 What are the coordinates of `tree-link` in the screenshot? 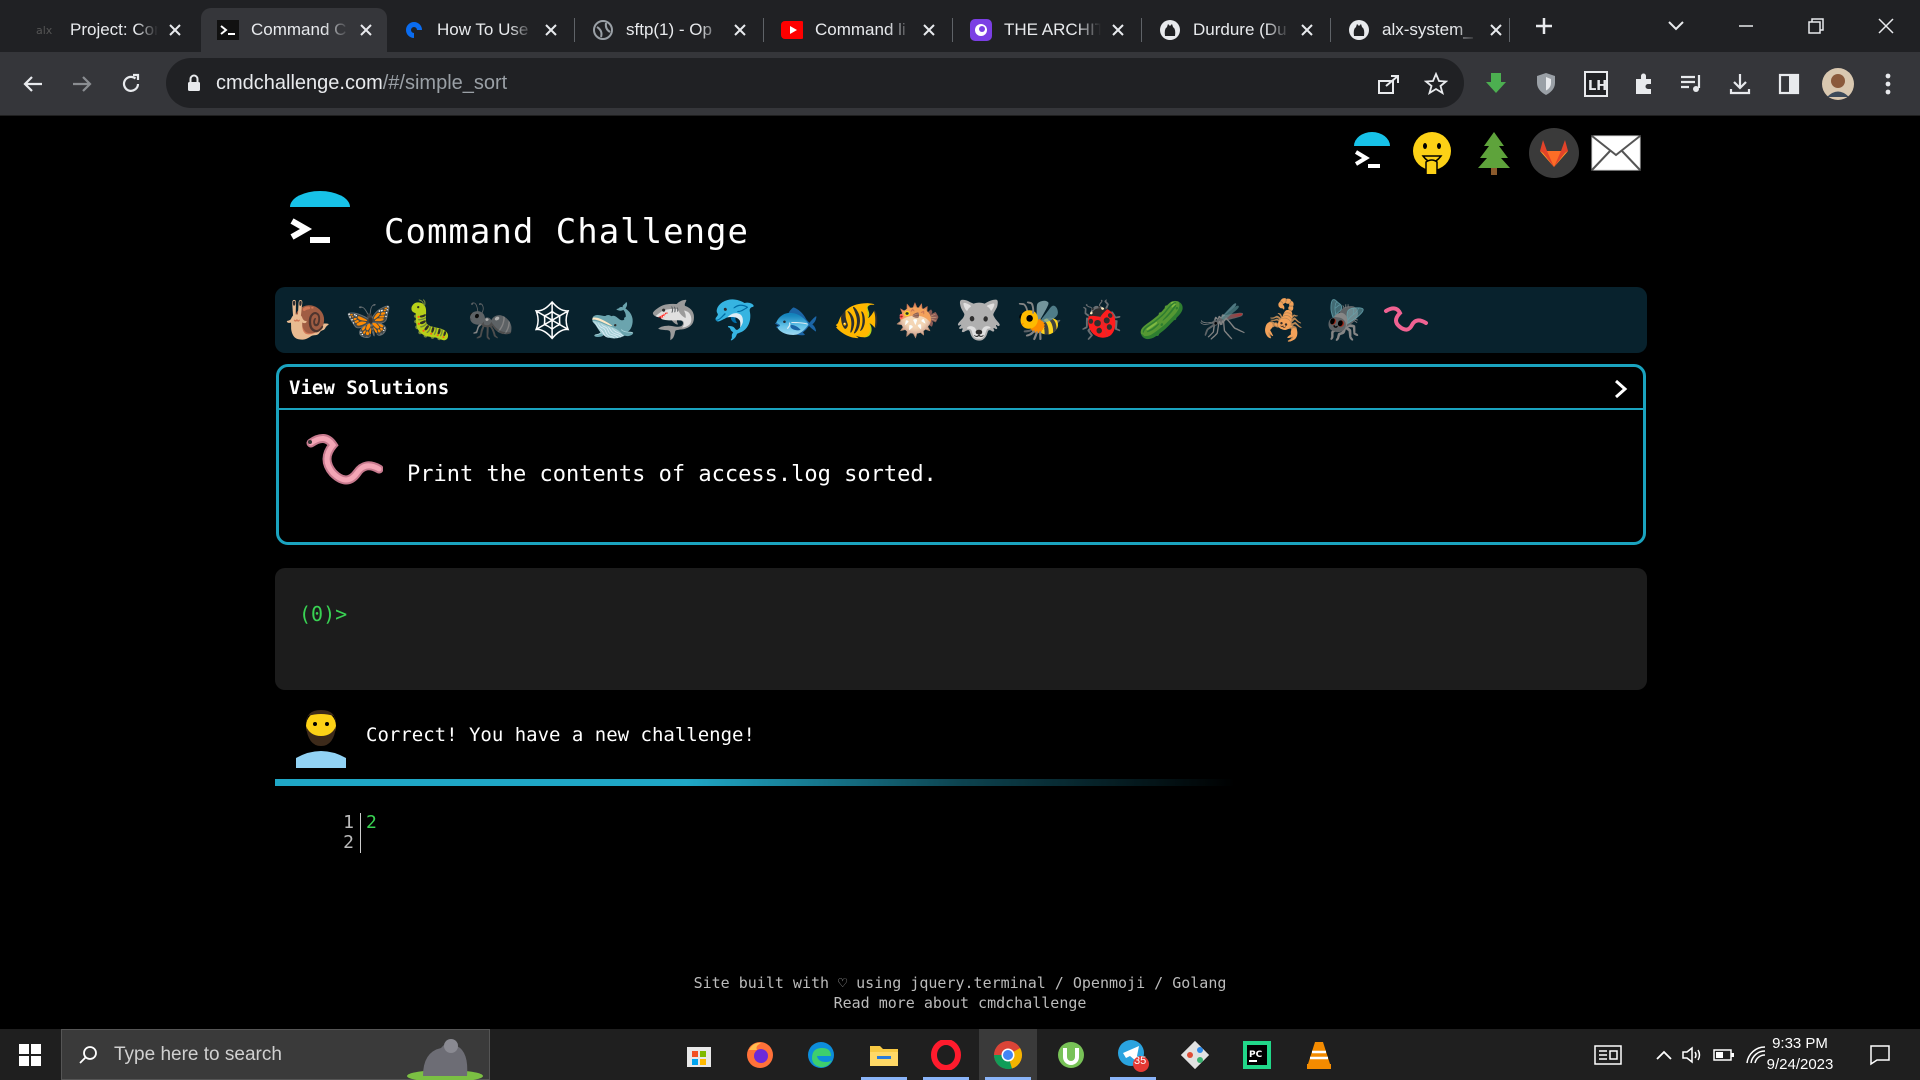 It's located at (1494, 153).